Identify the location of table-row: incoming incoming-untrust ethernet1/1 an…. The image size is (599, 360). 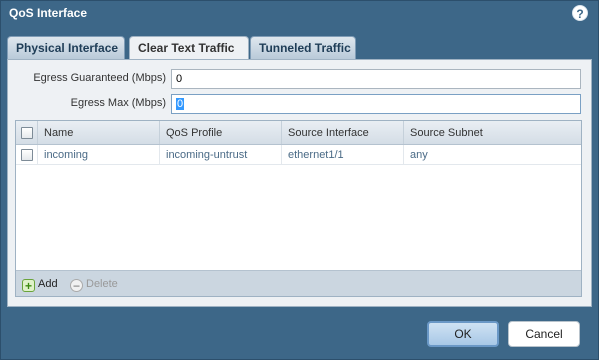
(298, 155).